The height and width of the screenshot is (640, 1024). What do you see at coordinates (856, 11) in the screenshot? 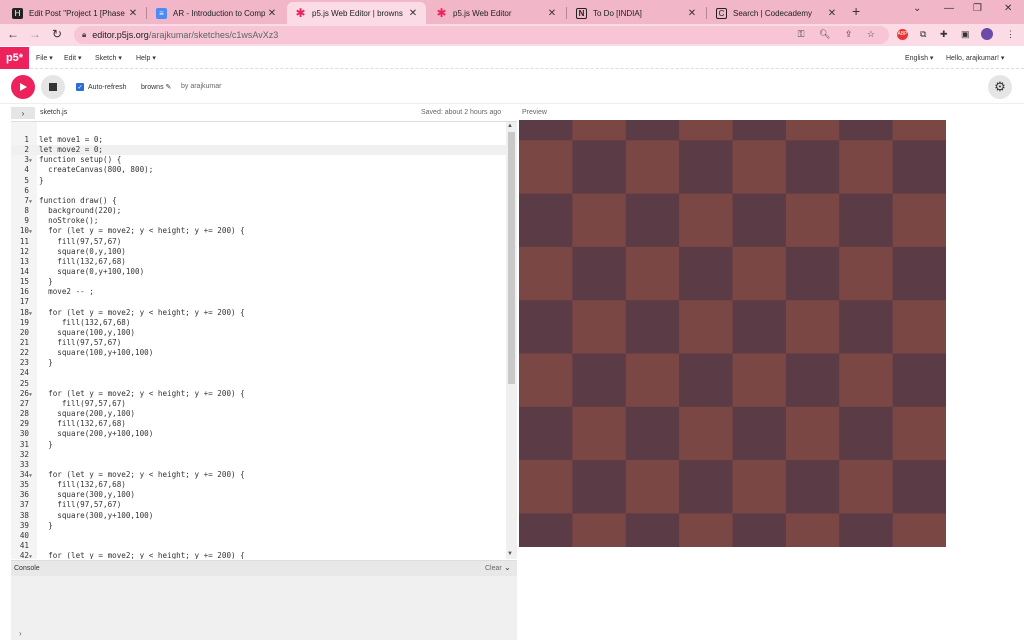
I see `new-tab-button: +` at bounding box center [856, 11].